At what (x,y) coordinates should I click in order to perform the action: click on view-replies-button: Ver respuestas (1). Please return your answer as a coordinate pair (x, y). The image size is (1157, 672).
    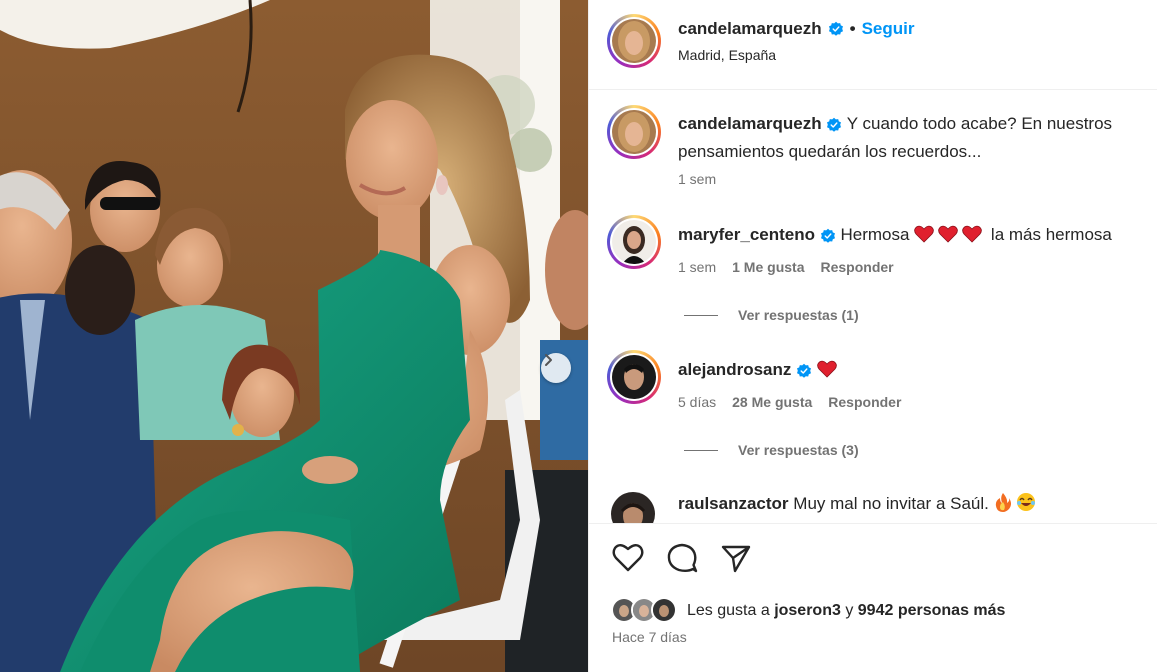
    Looking at the image, I should click on (771, 315).